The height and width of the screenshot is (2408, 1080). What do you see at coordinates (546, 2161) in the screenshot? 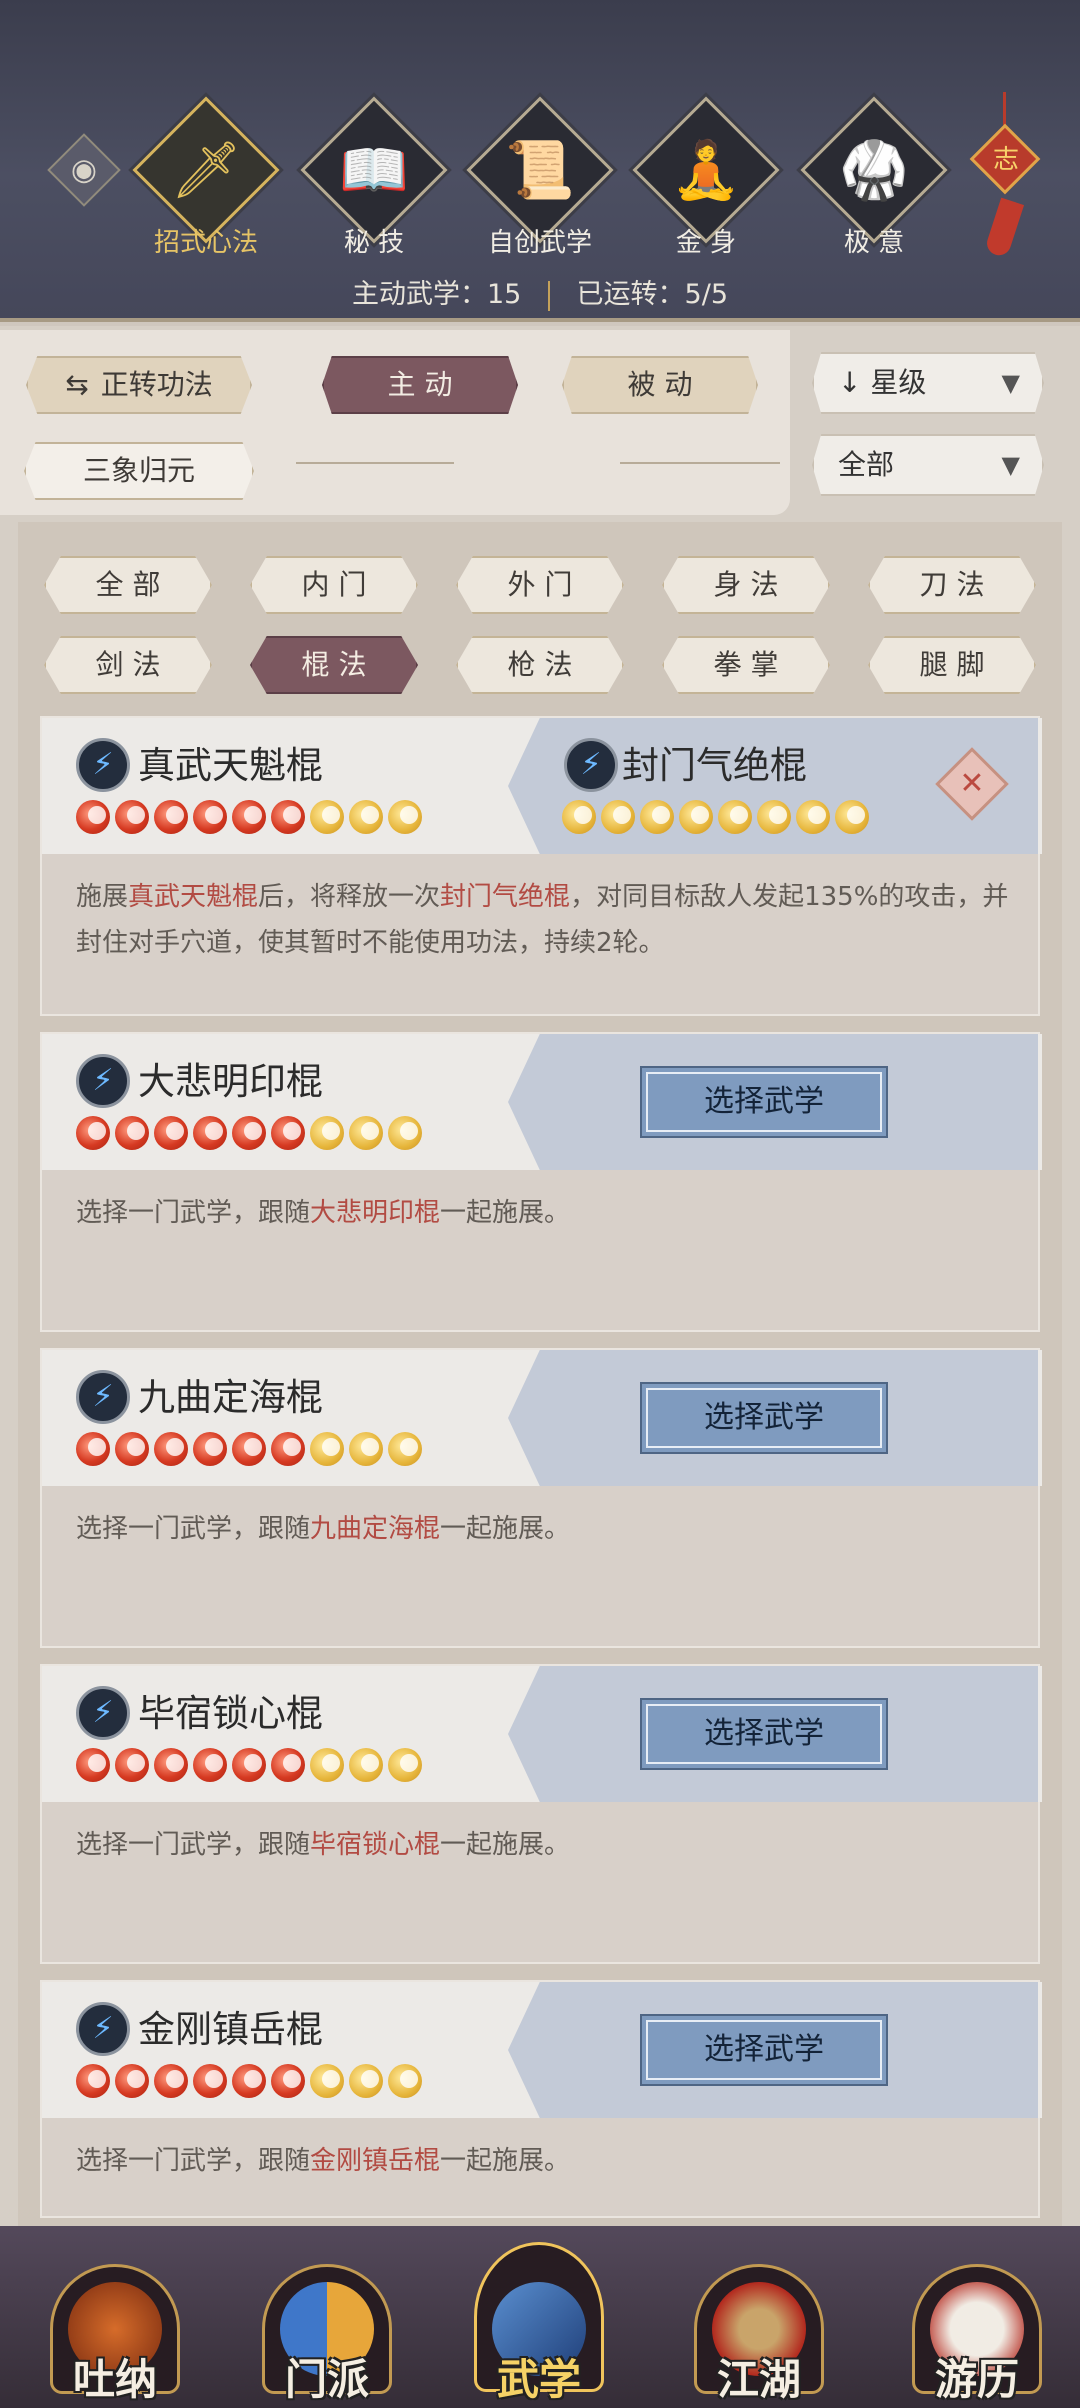
I see `combo-description: 选择一门武学，跟随金刚镇岳棍一起施展。` at bounding box center [546, 2161].